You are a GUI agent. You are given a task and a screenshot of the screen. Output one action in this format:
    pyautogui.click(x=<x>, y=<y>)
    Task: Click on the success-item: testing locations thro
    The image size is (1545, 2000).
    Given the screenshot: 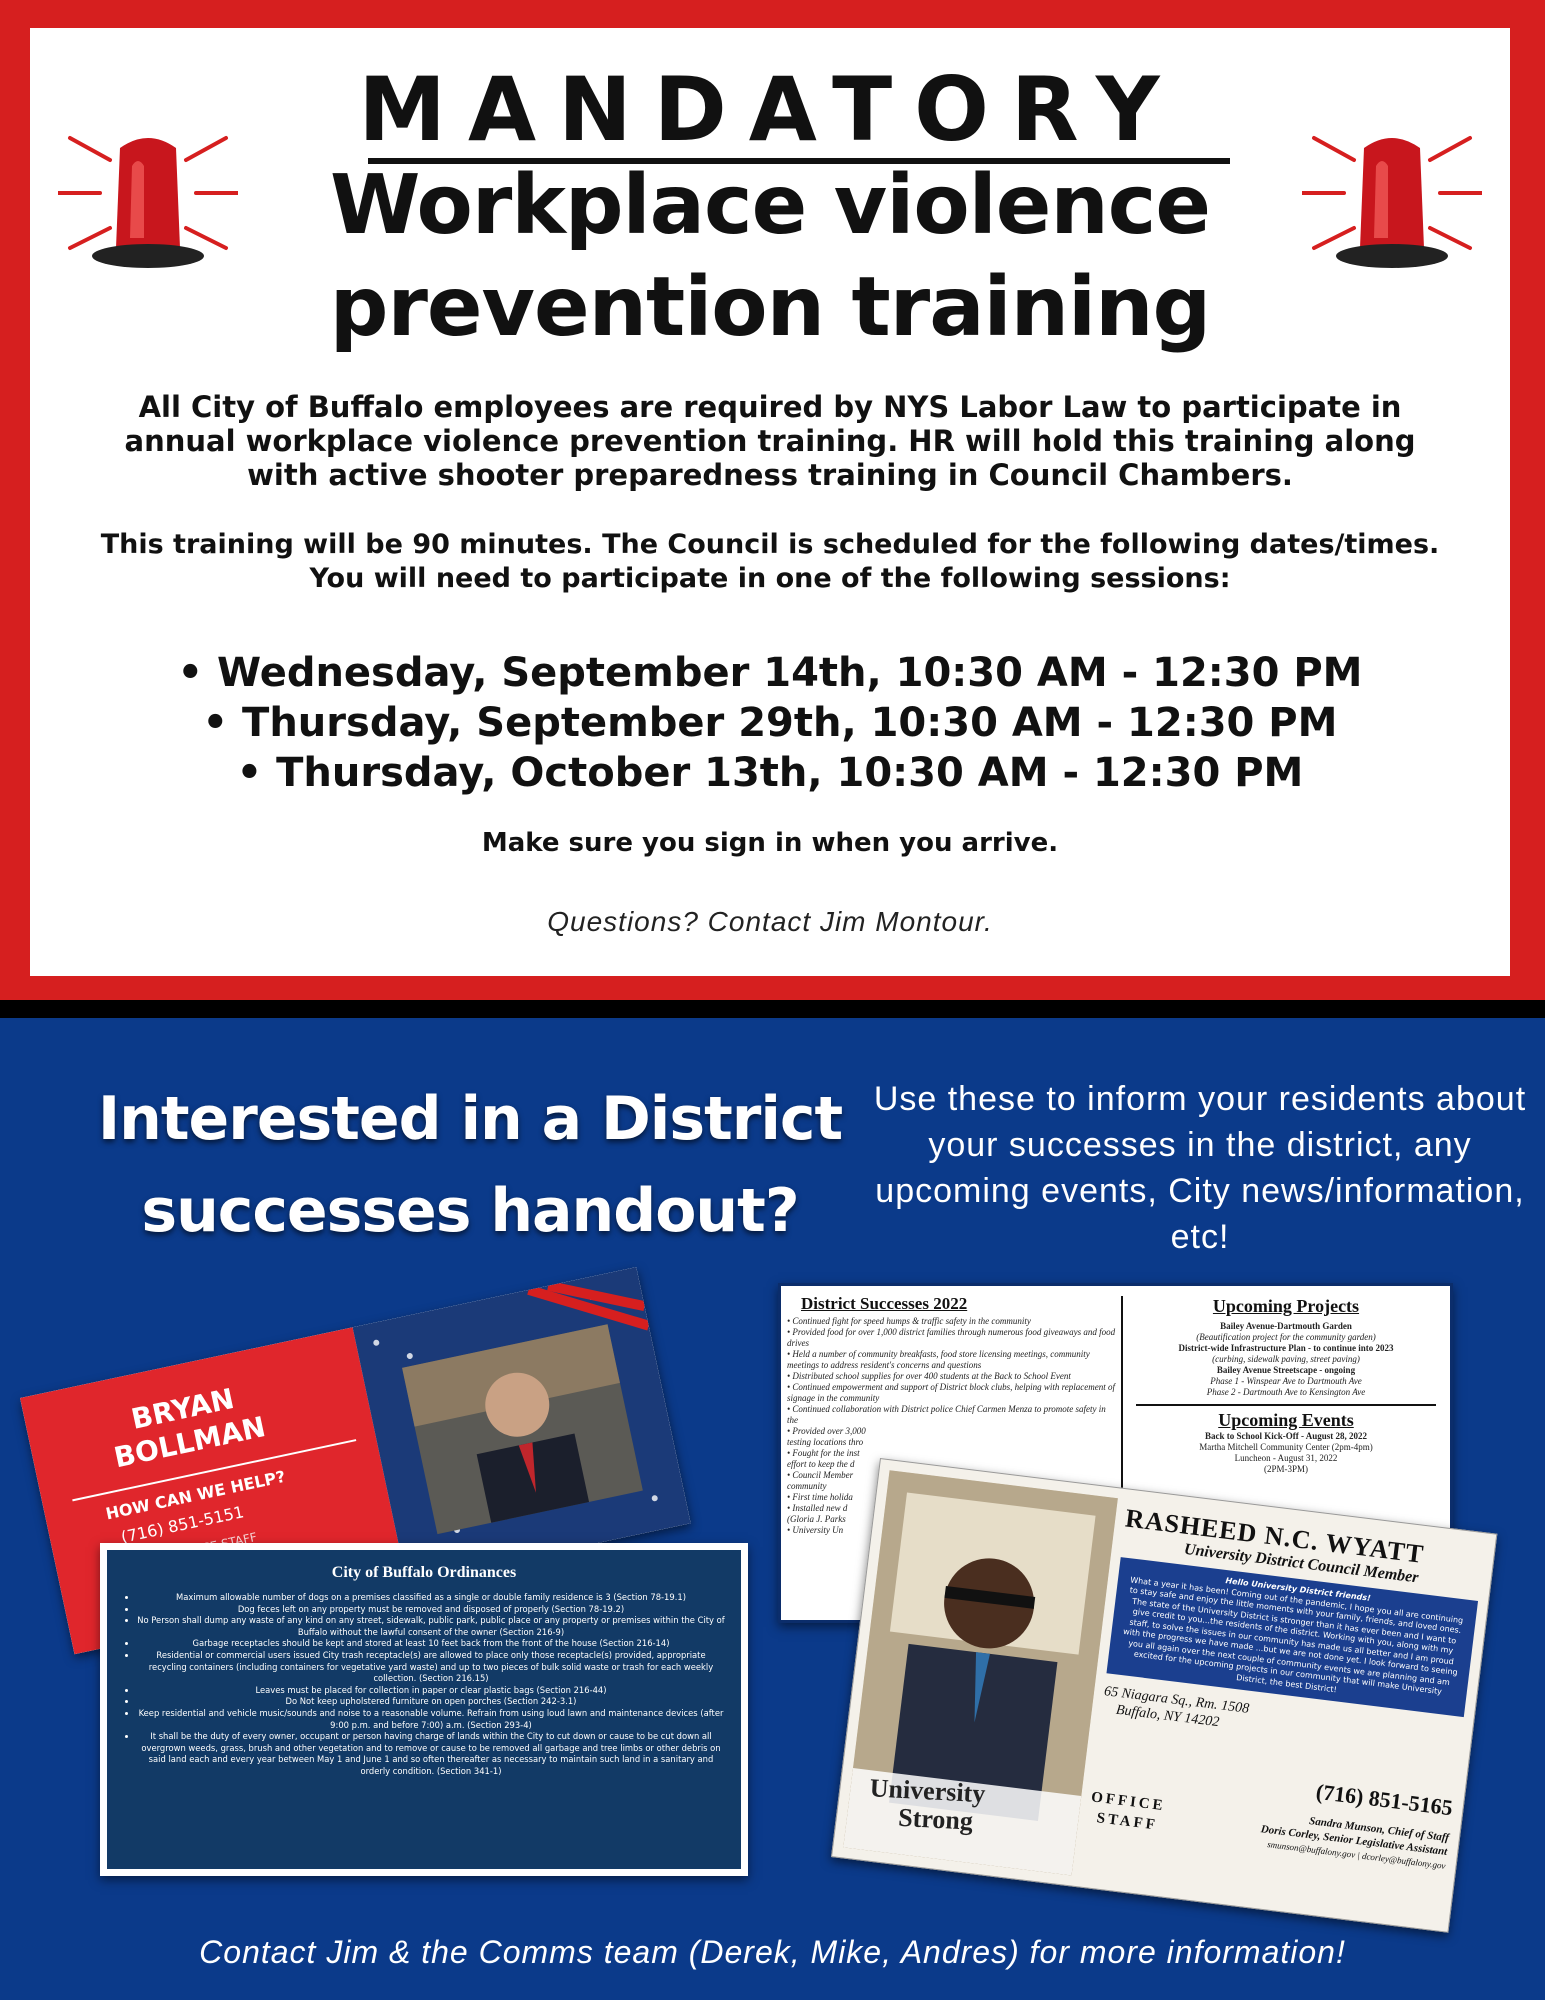 What is the action you would take?
    pyautogui.click(x=825, y=1442)
    